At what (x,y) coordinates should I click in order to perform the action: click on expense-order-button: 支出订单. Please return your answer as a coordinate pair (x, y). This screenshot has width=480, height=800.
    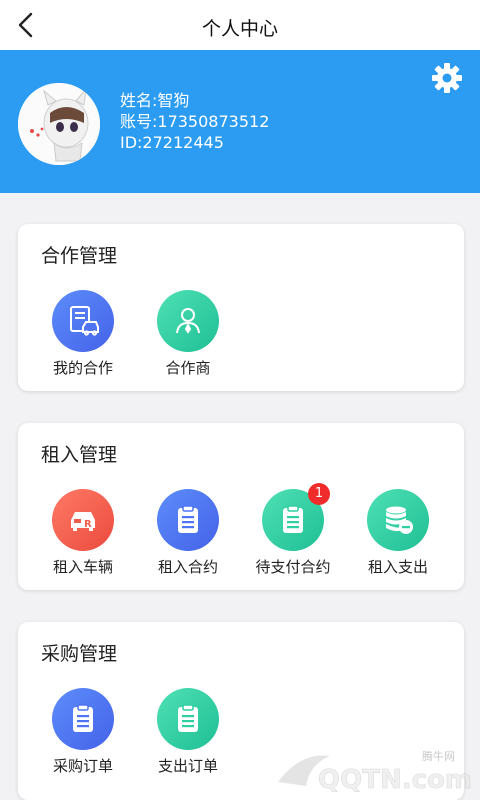
    Looking at the image, I should click on (188, 732).